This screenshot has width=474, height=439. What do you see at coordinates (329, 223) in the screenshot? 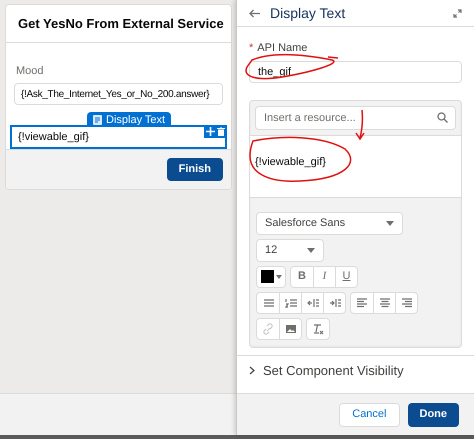
I see `font-dropdown: Salesforce Sans` at bounding box center [329, 223].